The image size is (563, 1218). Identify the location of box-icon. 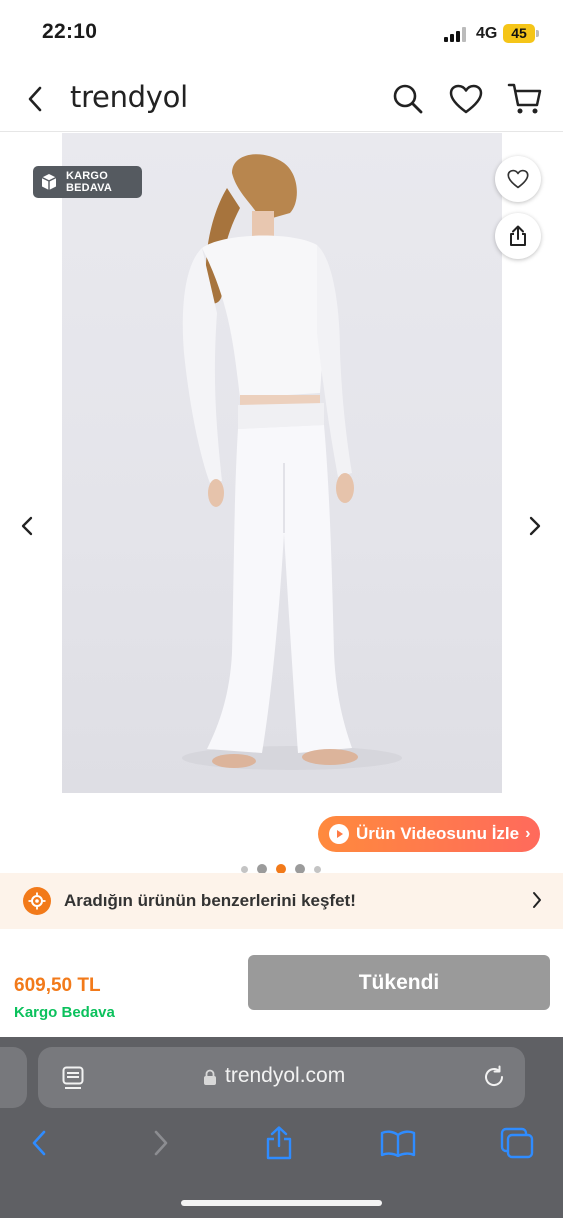
(49, 182).